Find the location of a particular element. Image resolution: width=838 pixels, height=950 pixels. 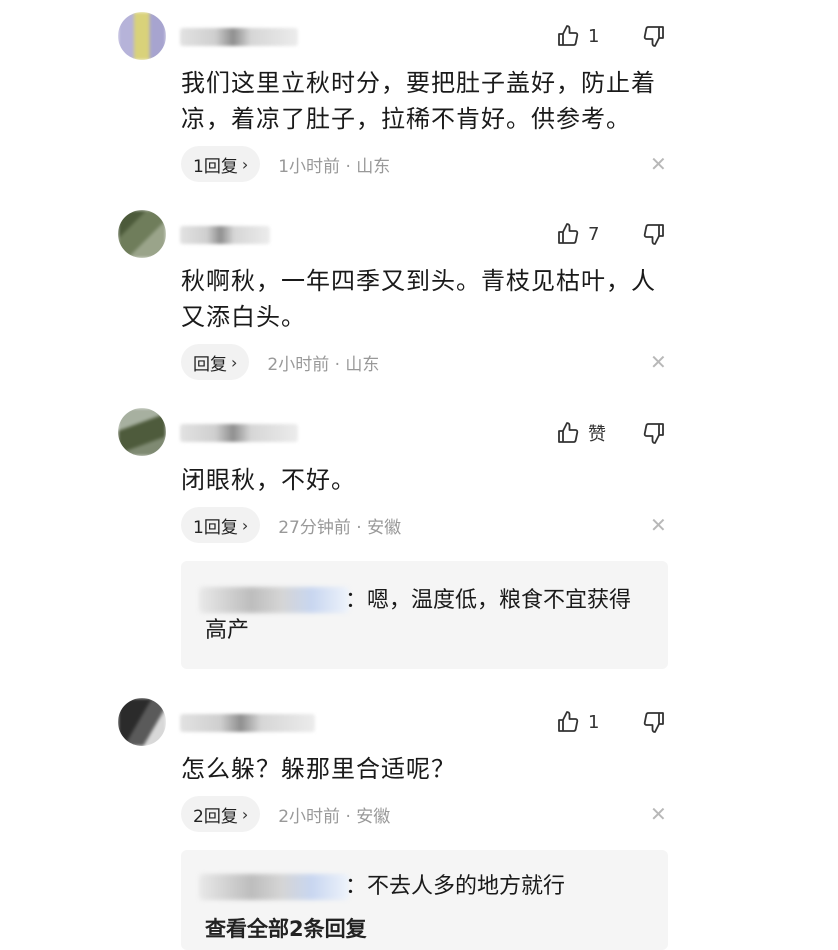

like-label: 赞 is located at coordinates (597, 434).